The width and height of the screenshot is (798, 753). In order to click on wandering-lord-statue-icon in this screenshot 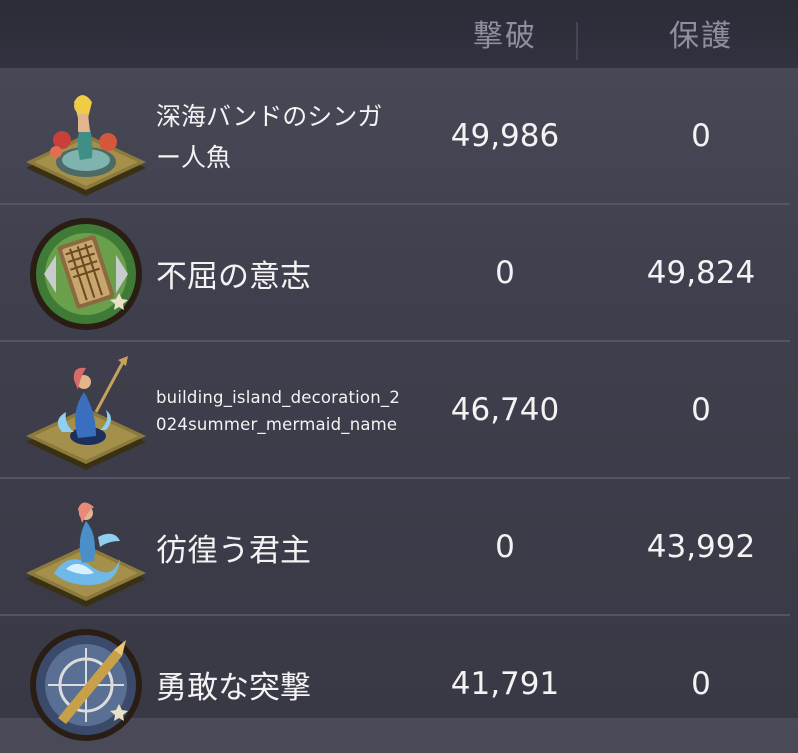, I will do `click(86, 554)`.